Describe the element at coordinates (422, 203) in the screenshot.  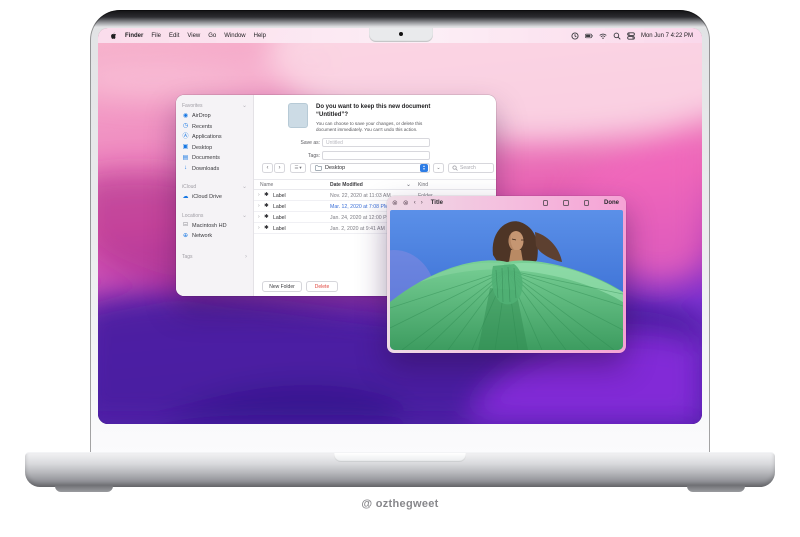
I see `forward-chevron-icon: ›` at that location.